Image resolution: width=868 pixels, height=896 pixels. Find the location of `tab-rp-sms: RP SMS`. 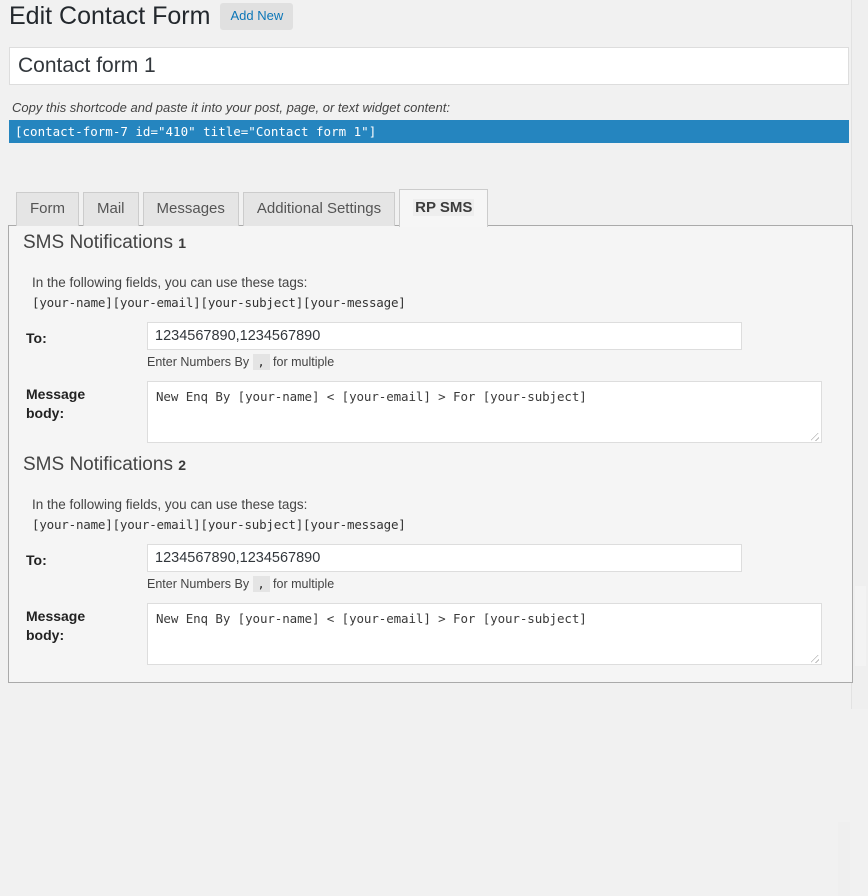

tab-rp-sms: RP SMS is located at coordinates (444, 208).